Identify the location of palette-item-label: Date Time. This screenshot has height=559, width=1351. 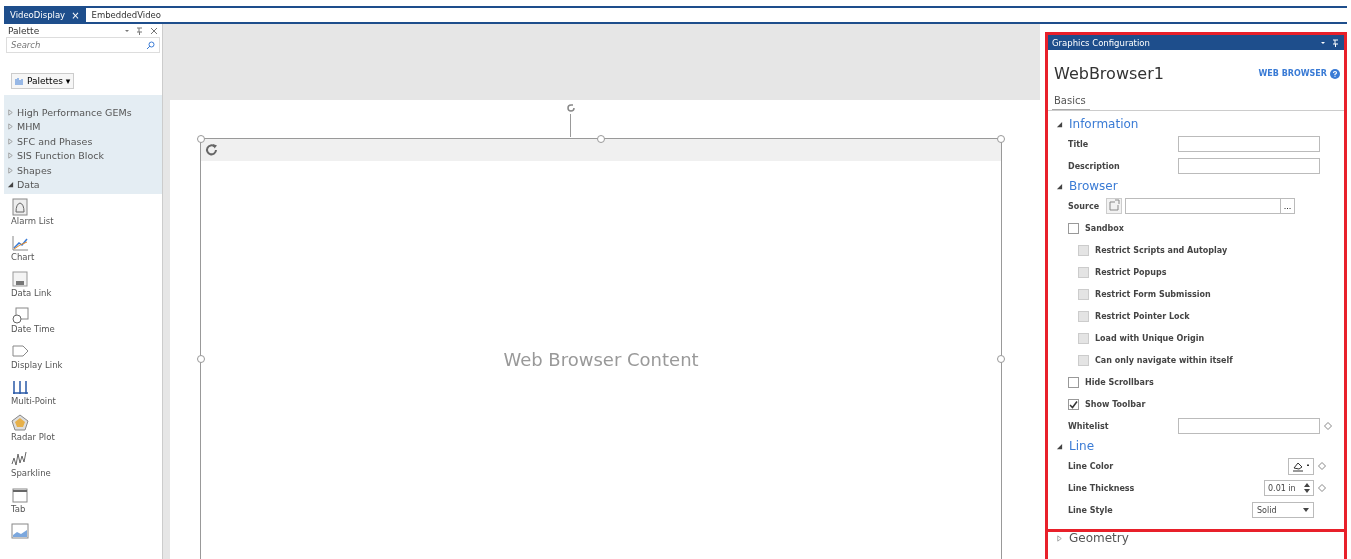
(86, 329).